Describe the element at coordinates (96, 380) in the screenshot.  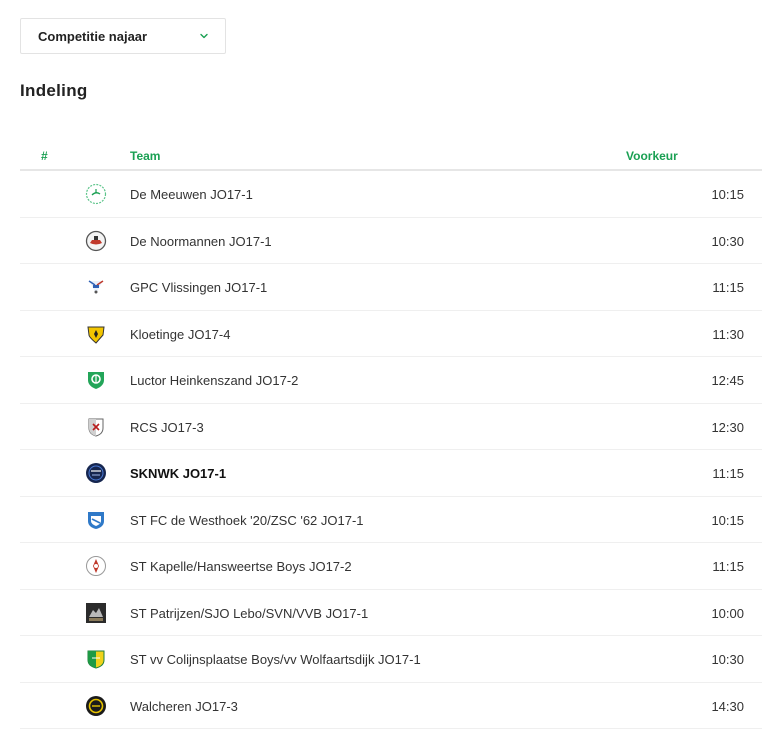
I see `luctor-heinkenszand-logo-icon` at that location.